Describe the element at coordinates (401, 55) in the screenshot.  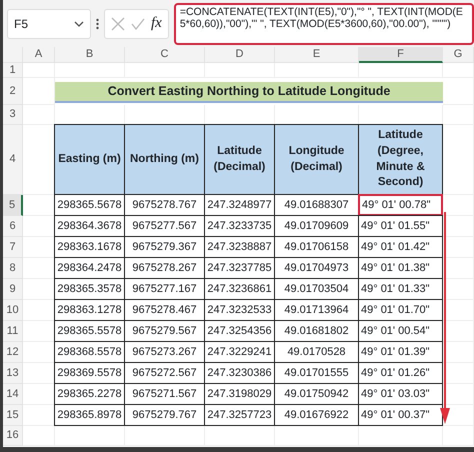
I see `column-header: F` at that location.